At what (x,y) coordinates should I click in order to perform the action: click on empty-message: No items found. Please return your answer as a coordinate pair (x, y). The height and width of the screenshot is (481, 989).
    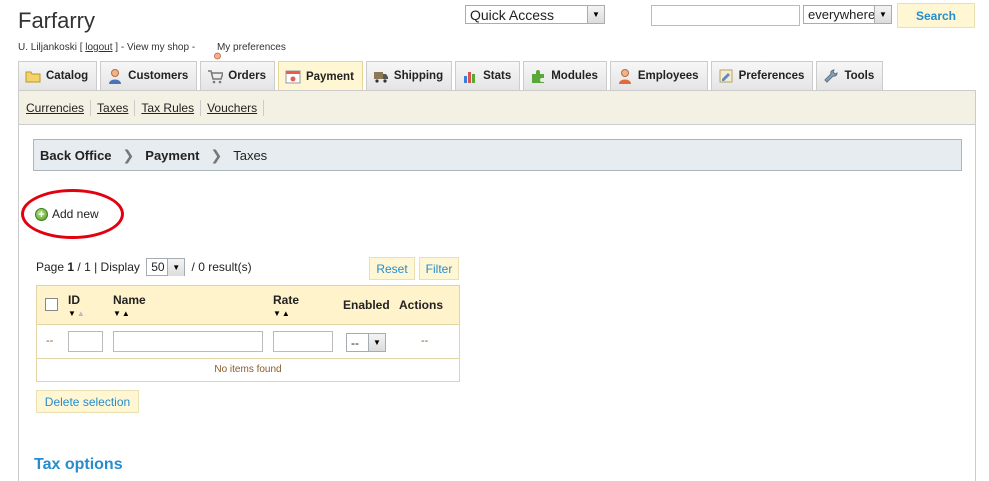
    Looking at the image, I should click on (248, 369).